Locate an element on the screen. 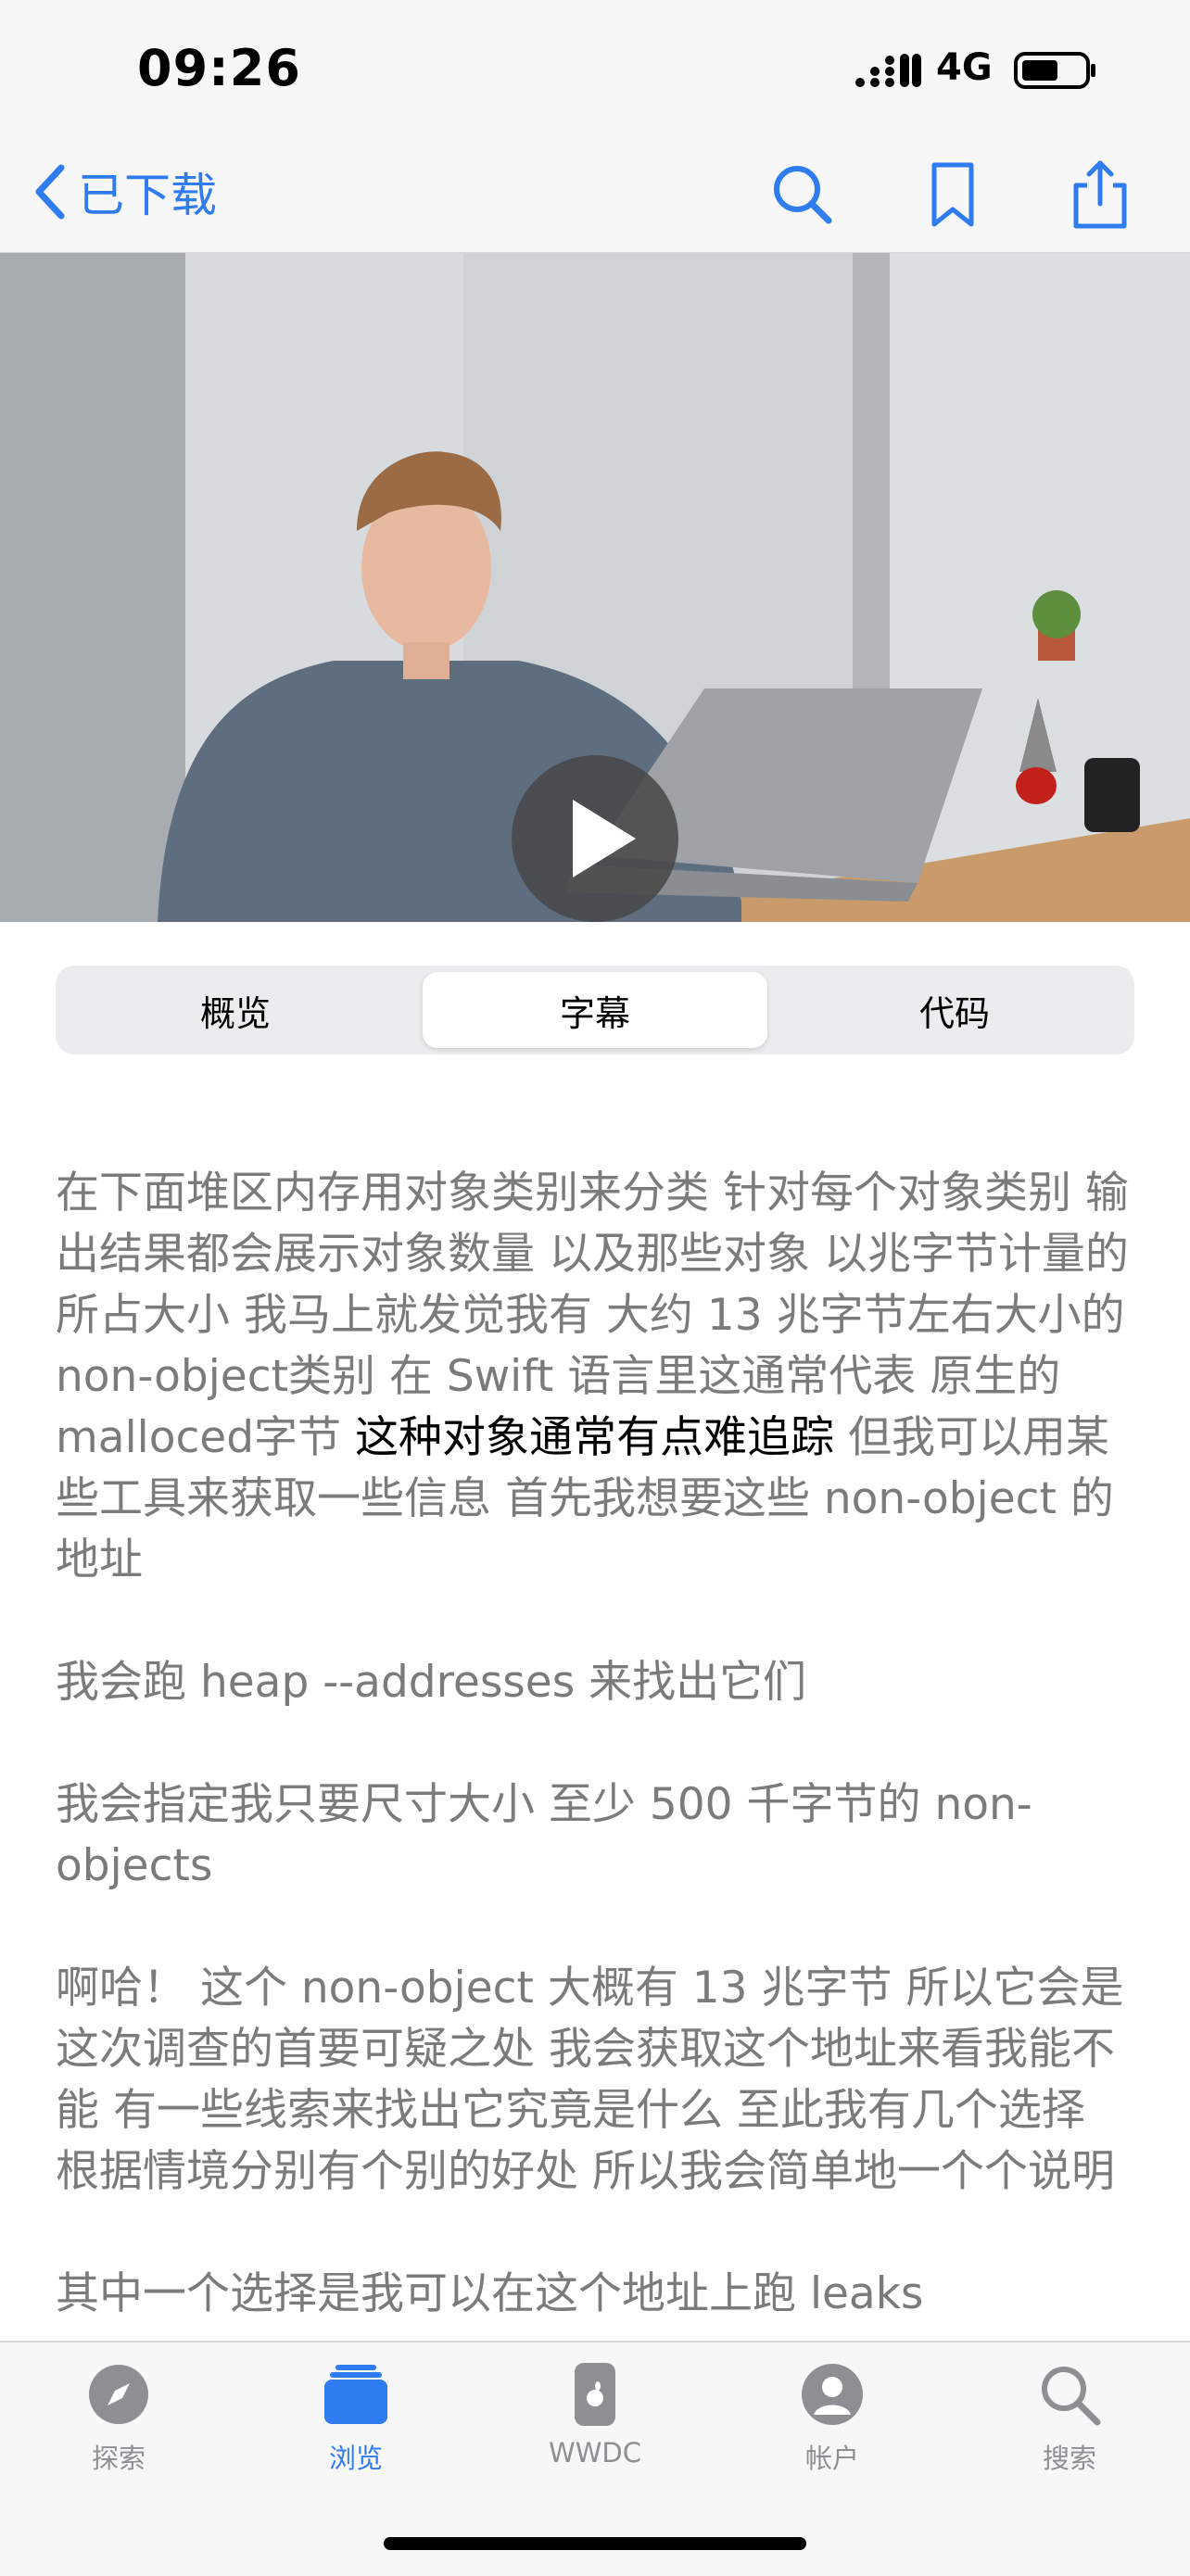 This screenshot has height=2576, width=1190. wwdc-icon is located at coordinates (595, 2395).